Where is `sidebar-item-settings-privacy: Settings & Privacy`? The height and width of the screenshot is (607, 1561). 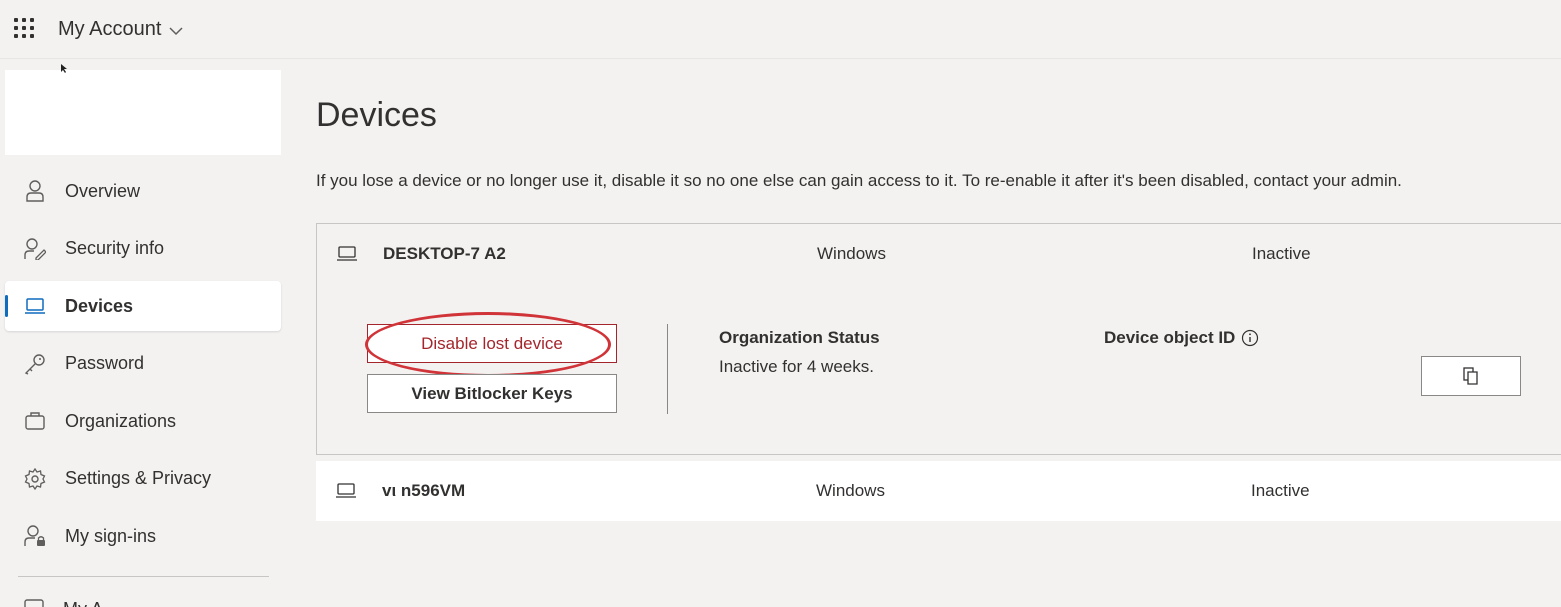
sidebar-item-settings-privacy: Settings & Privacy is located at coordinates (143, 479).